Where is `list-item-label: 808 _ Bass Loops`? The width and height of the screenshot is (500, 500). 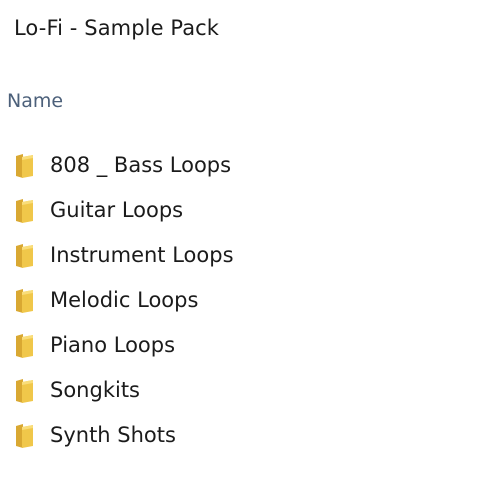 list-item-label: 808 _ Bass Loops is located at coordinates (141, 165).